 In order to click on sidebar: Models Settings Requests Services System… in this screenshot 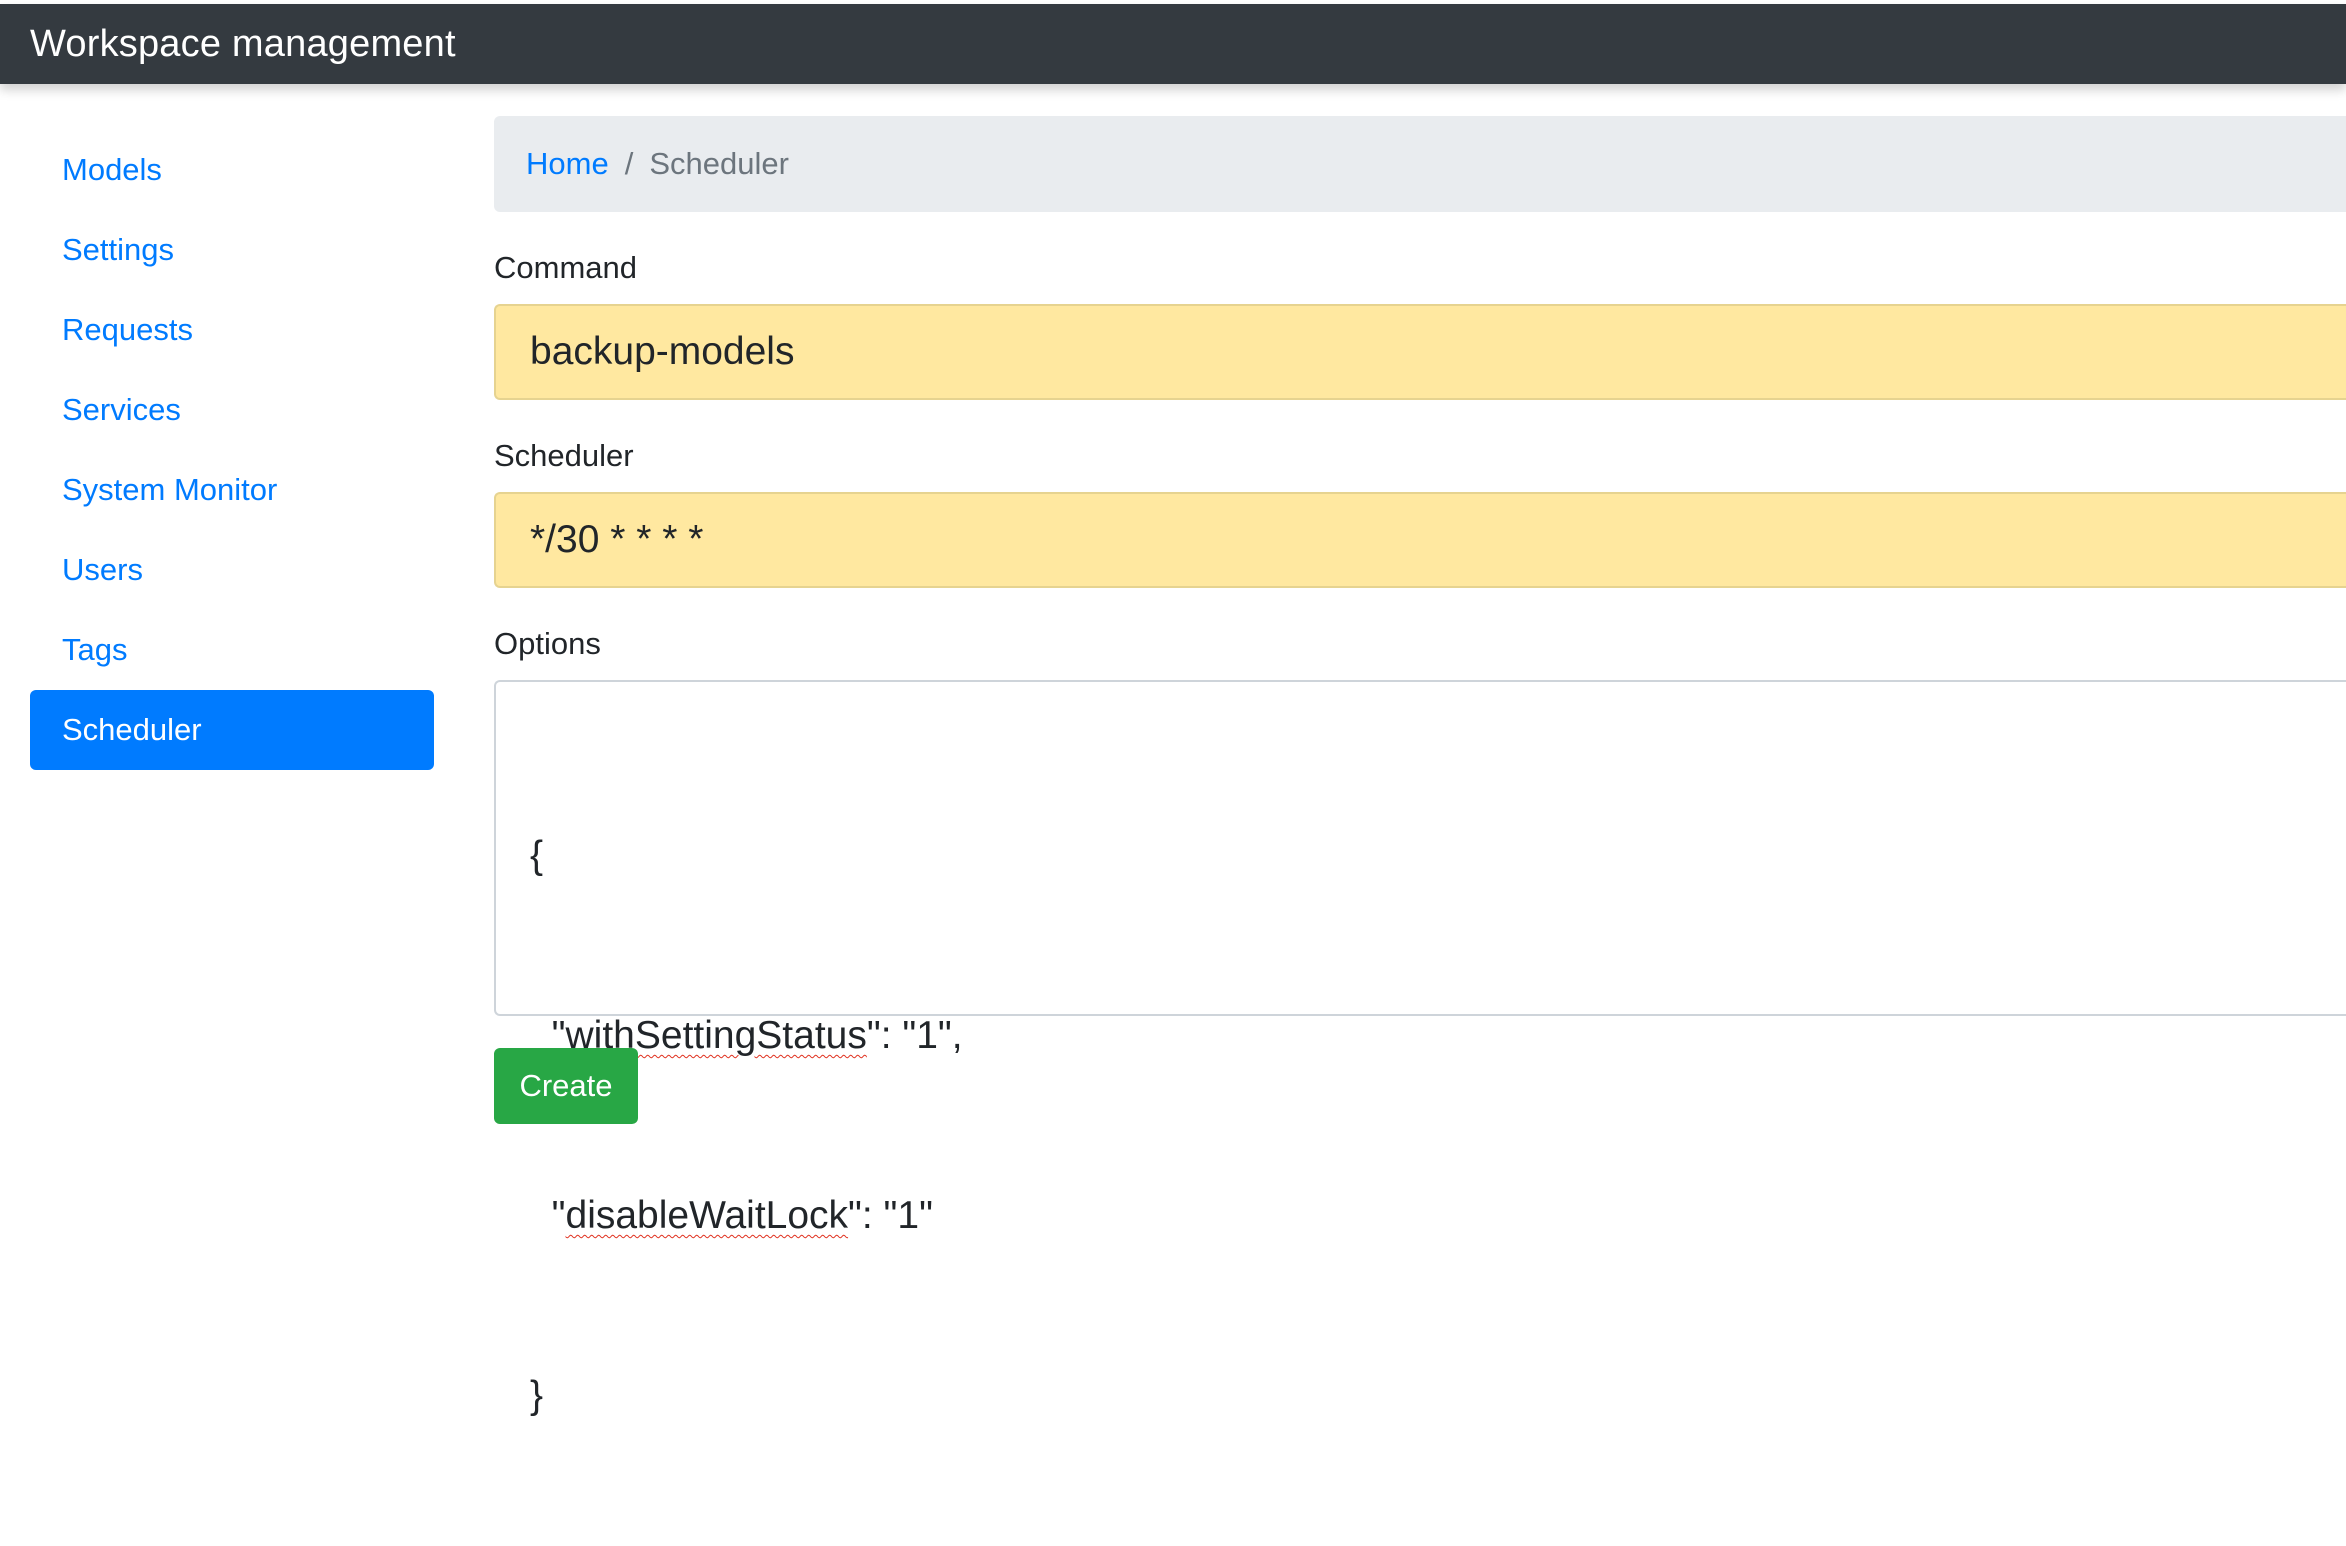, I will do `click(232, 450)`.